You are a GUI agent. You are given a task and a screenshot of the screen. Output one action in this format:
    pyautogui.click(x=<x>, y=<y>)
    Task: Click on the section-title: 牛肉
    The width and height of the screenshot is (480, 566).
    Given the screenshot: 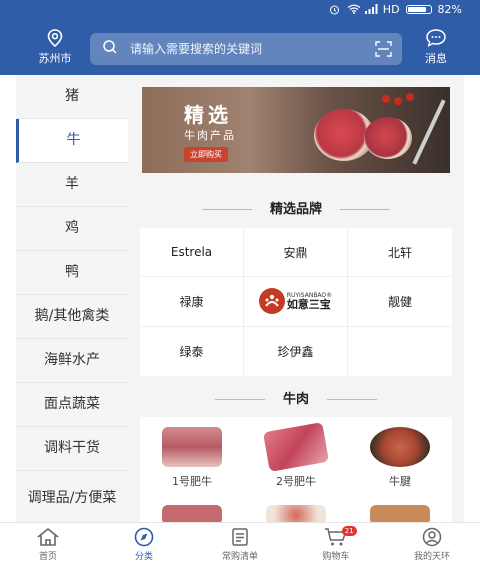 What is the action you would take?
    pyautogui.click(x=295, y=399)
    